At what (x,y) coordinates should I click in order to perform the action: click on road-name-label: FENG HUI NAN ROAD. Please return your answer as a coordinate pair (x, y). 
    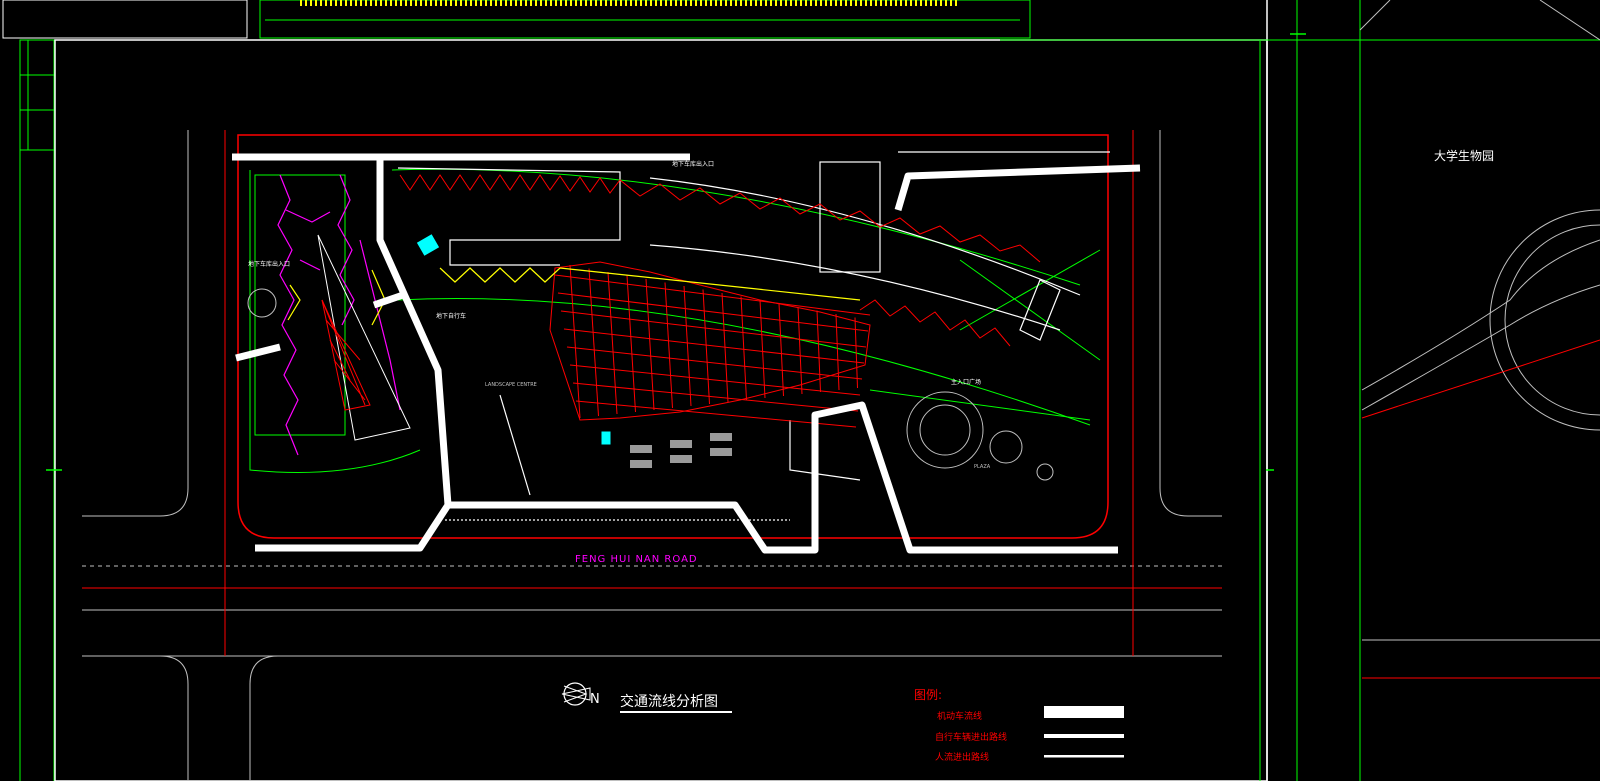
    Looking at the image, I should click on (636, 559).